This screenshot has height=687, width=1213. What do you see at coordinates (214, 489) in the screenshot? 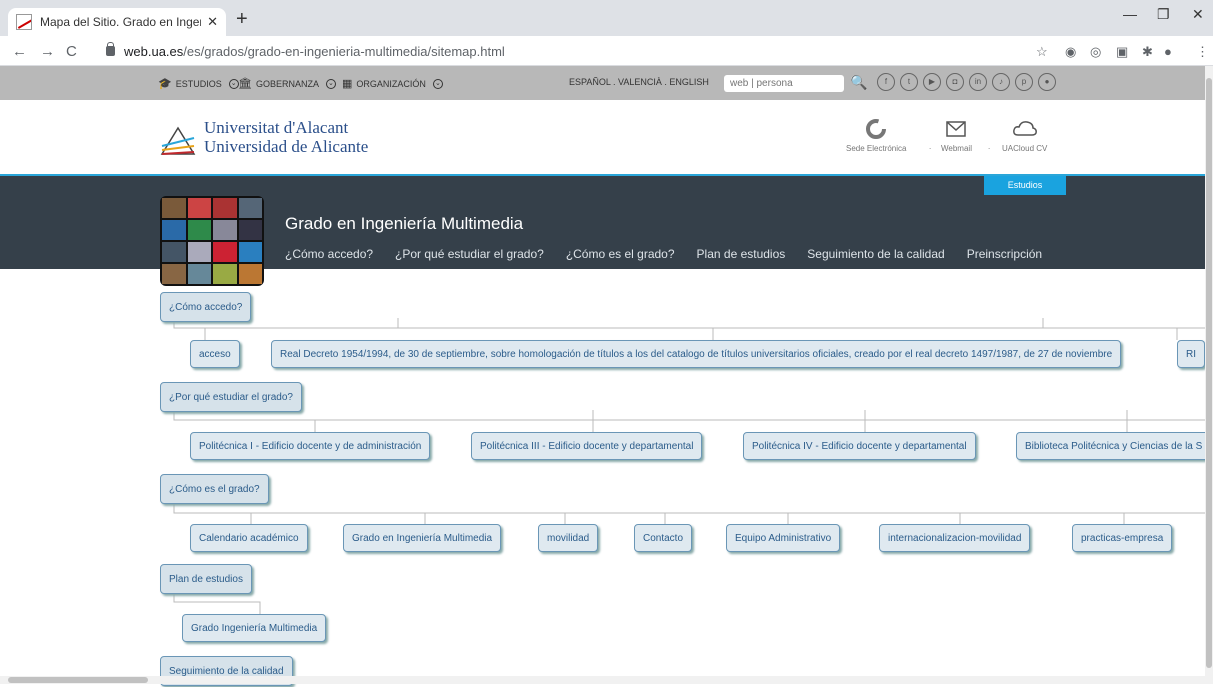
I see `sitemap-section: ¿Cómo es el grado?` at bounding box center [214, 489].